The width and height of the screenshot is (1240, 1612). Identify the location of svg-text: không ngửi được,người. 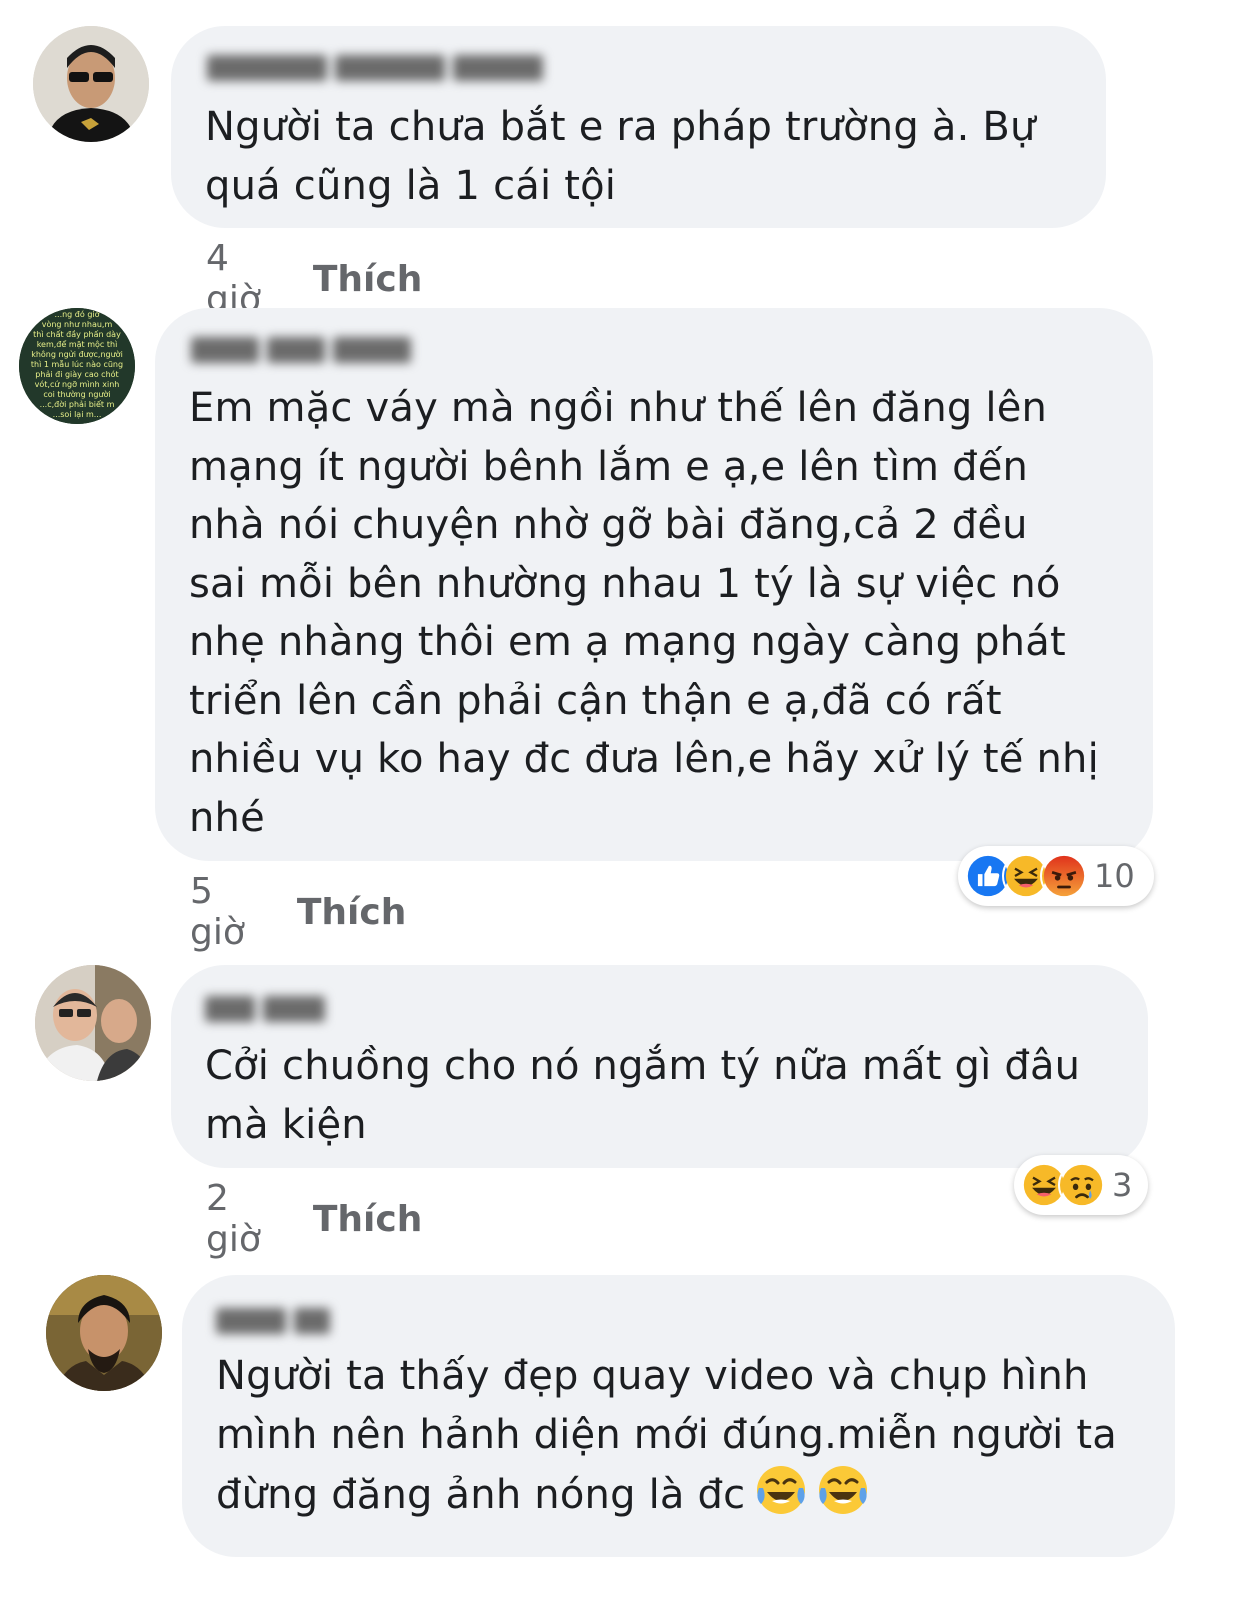
(77, 354).